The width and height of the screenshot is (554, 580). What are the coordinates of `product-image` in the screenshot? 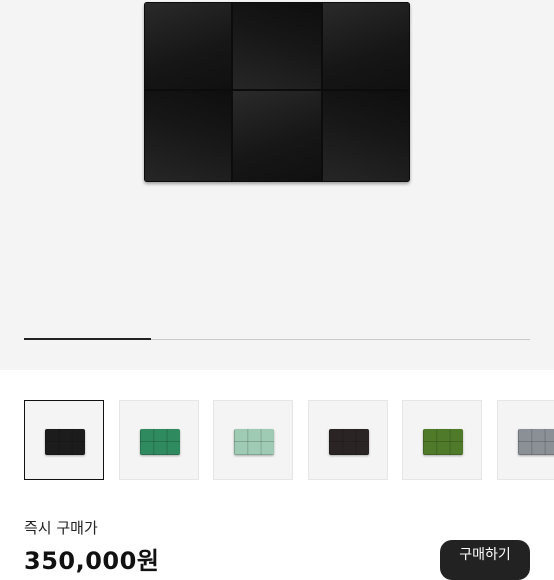 It's located at (277, 92).